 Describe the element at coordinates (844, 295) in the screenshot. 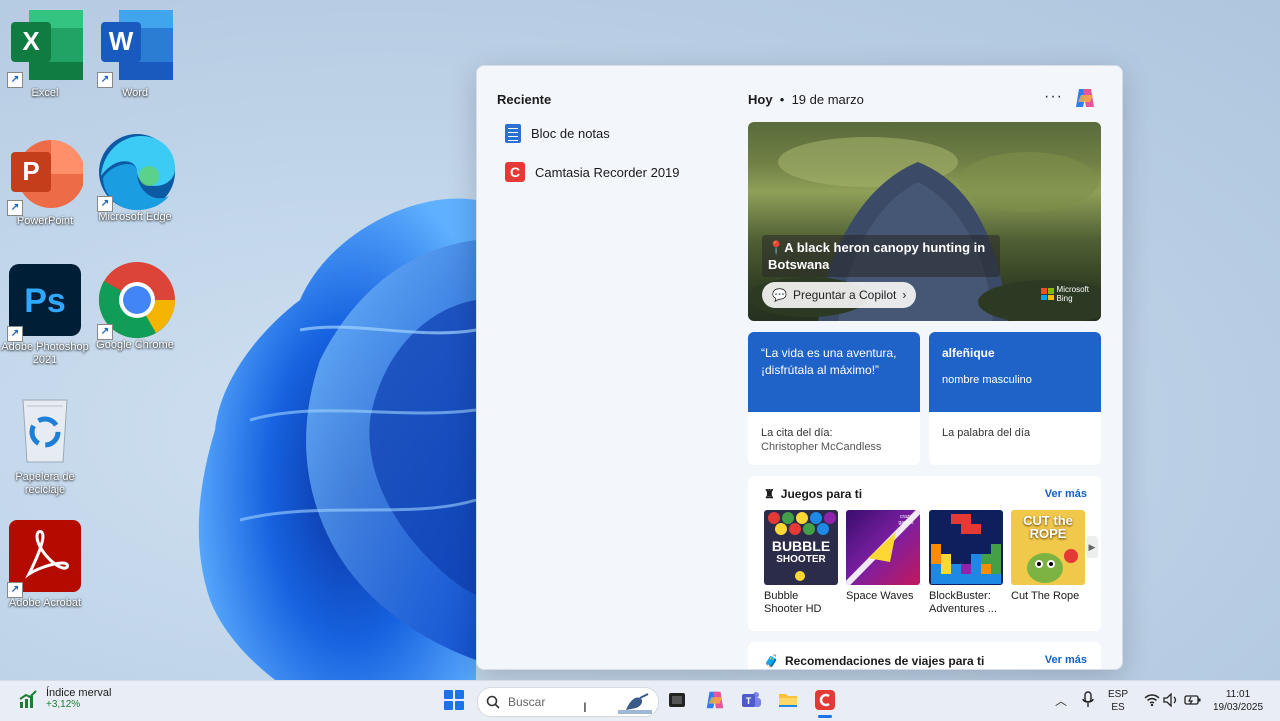

I see `ask-copilot-label: Preguntar a Copilot` at that location.